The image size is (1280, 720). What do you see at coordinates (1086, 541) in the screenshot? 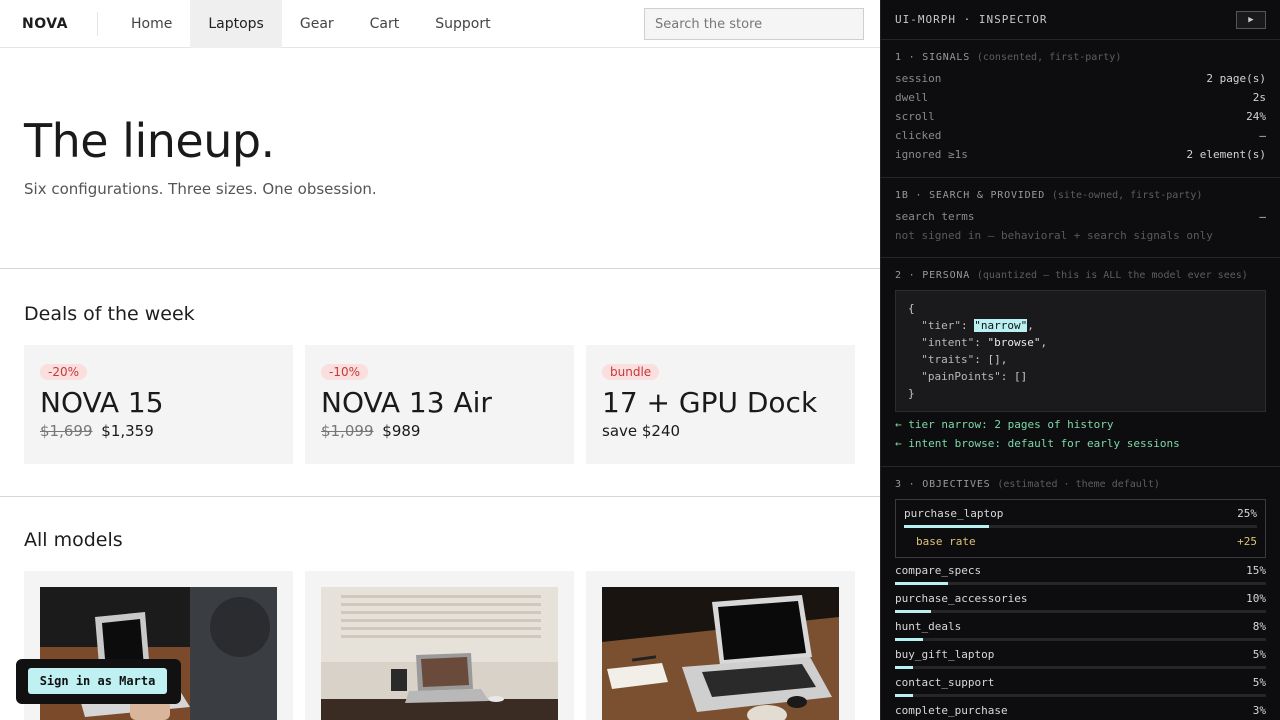
I see `base-rate-row: base rate +25` at bounding box center [1086, 541].